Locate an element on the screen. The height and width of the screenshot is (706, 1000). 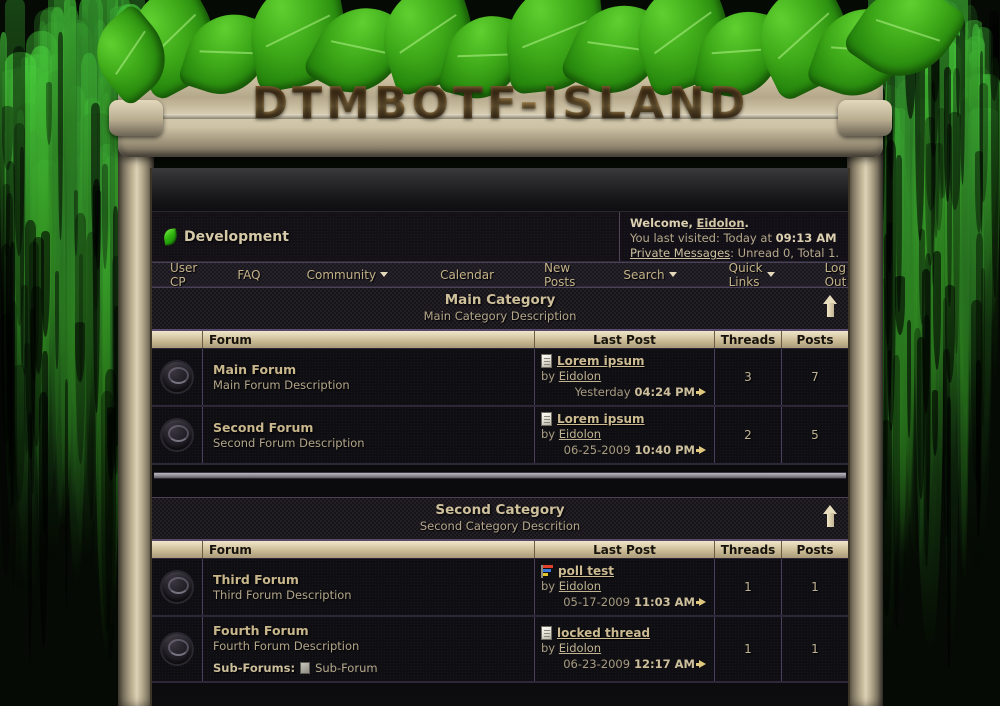
thread-count: 3 is located at coordinates (747, 377).